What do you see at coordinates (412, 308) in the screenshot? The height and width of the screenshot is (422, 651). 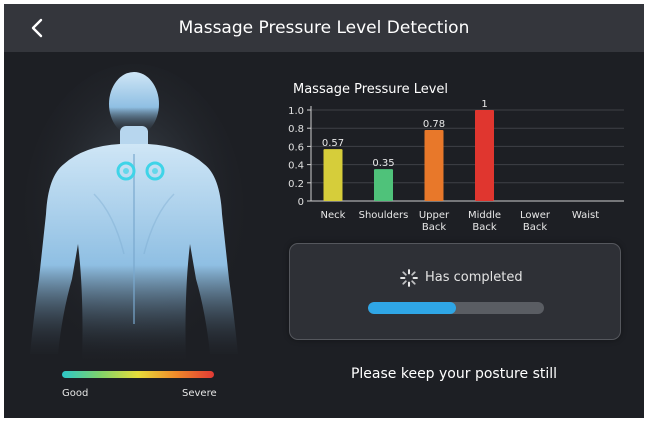 I see `progress-fill` at bounding box center [412, 308].